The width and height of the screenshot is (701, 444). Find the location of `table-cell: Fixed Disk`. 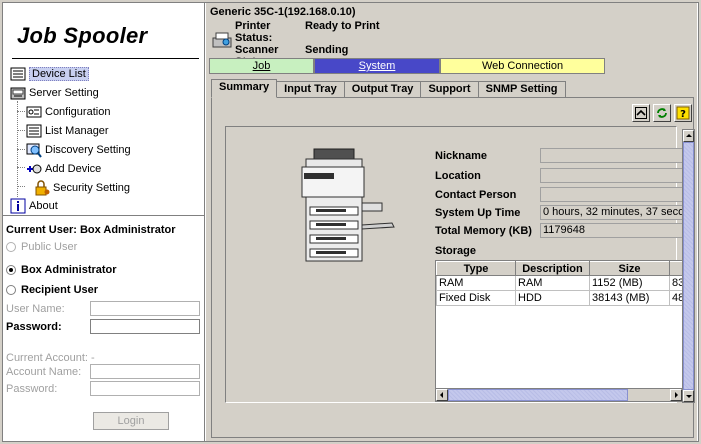

table-cell: Fixed Disk is located at coordinates (476, 298).